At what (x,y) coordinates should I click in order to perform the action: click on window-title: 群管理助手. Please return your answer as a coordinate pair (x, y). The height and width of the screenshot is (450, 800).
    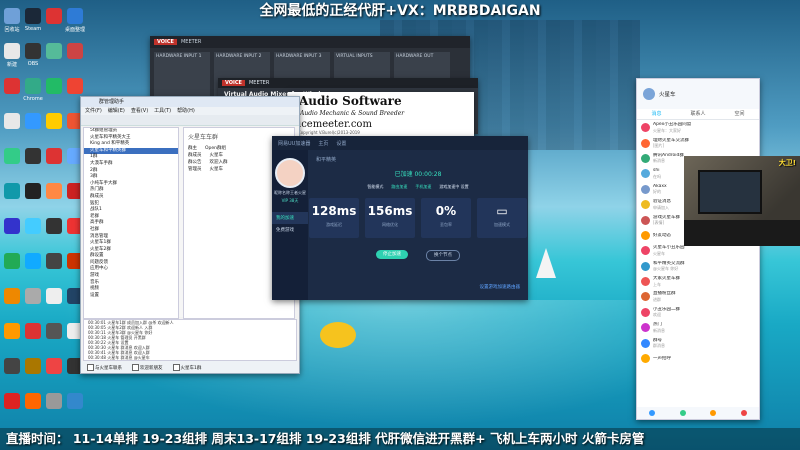
    Looking at the image, I should click on (190, 102).